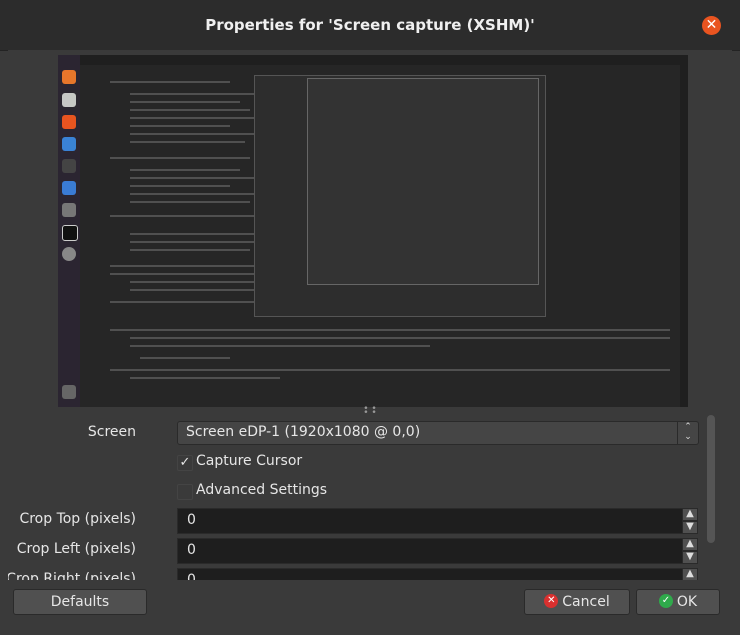 The height and width of the screenshot is (635, 740). I want to click on preview-dock, so click(69, 231).